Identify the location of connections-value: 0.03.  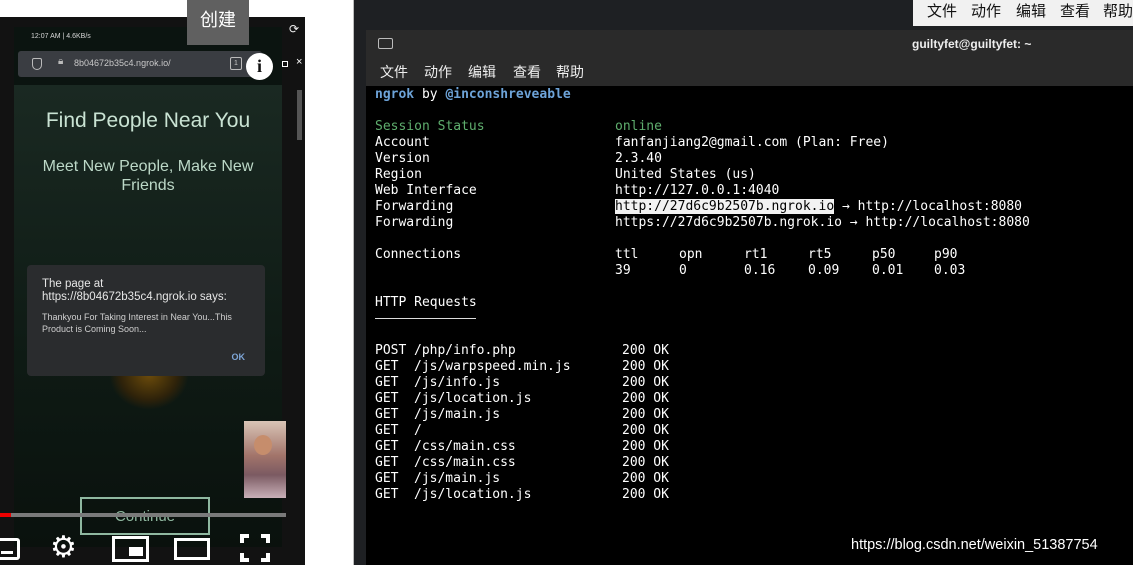
(950, 270).